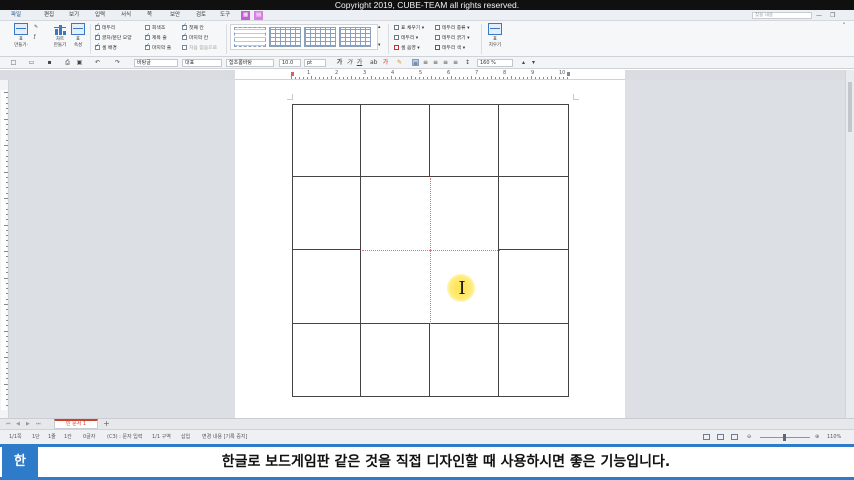  Describe the element at coordinates (250, 63) in the screenshot. I see `font-select: 함초롬바탕` at that location.